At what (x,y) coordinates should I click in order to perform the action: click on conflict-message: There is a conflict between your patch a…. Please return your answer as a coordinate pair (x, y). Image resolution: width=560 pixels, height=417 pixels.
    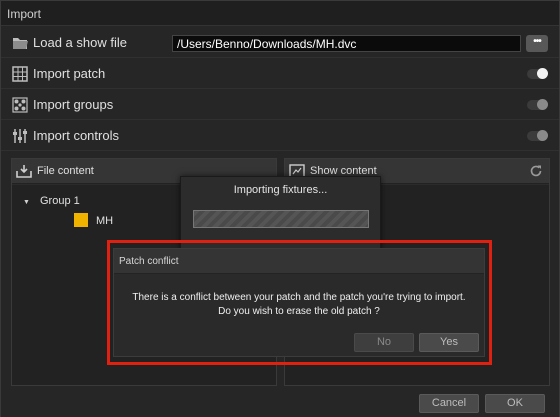
    Looking at the image, I should click on (299, 305).